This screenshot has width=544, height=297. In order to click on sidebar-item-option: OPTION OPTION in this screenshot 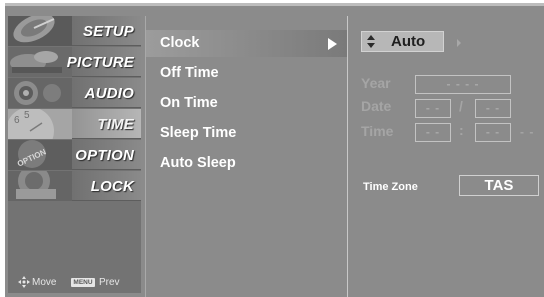, I will do `click(74, 155)`.